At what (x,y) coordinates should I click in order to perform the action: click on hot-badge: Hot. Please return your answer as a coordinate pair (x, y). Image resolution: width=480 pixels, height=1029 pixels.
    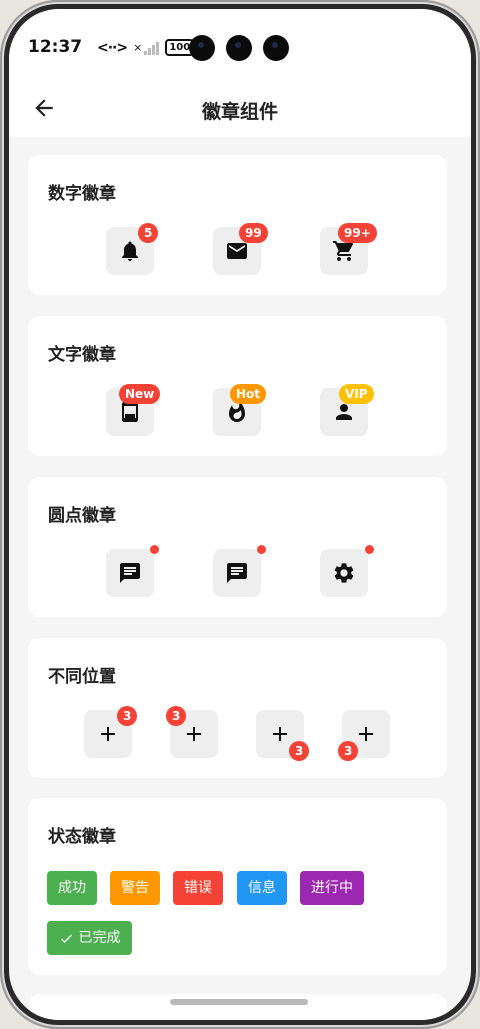
    Looking at the image, I should click on (248, 394).